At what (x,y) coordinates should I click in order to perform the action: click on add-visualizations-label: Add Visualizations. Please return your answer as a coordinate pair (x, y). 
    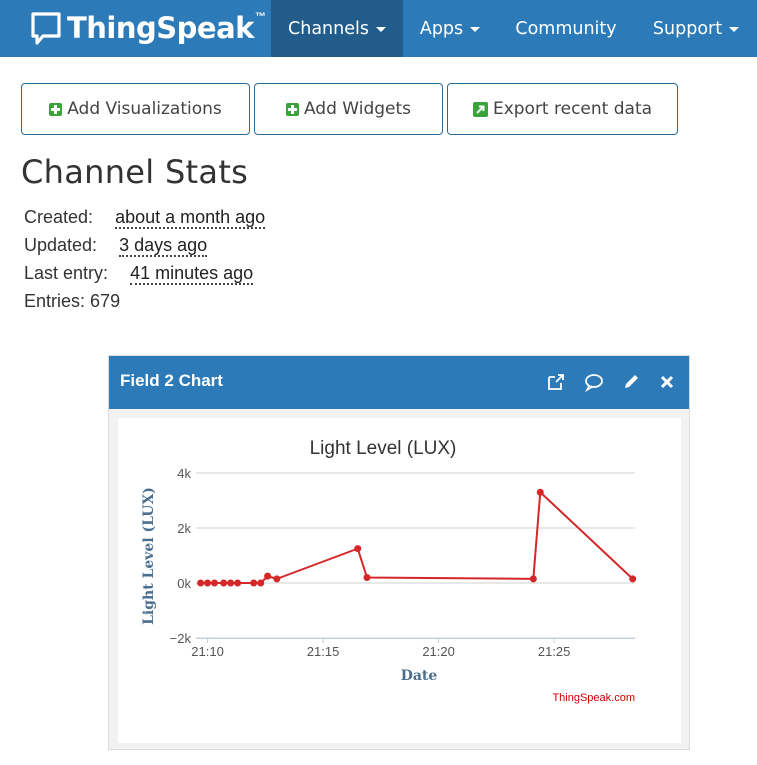
    Looking at the image, I should click on (144, 109).